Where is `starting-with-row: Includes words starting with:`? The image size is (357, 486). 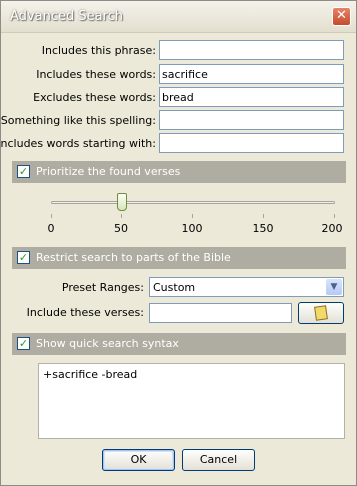
starting-with-row: Includes words starting with: is located at coordinates (176, 144).